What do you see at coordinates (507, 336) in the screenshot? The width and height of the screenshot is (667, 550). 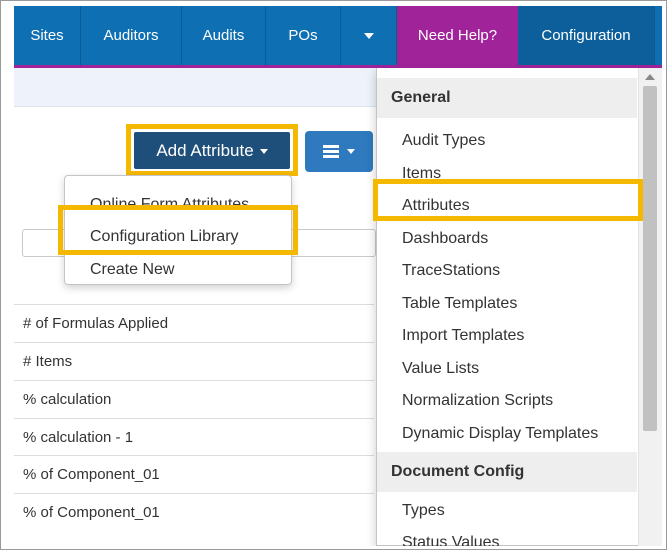 I see `config-item-import-templates: Import Templates` at bounding box center [507, 336].